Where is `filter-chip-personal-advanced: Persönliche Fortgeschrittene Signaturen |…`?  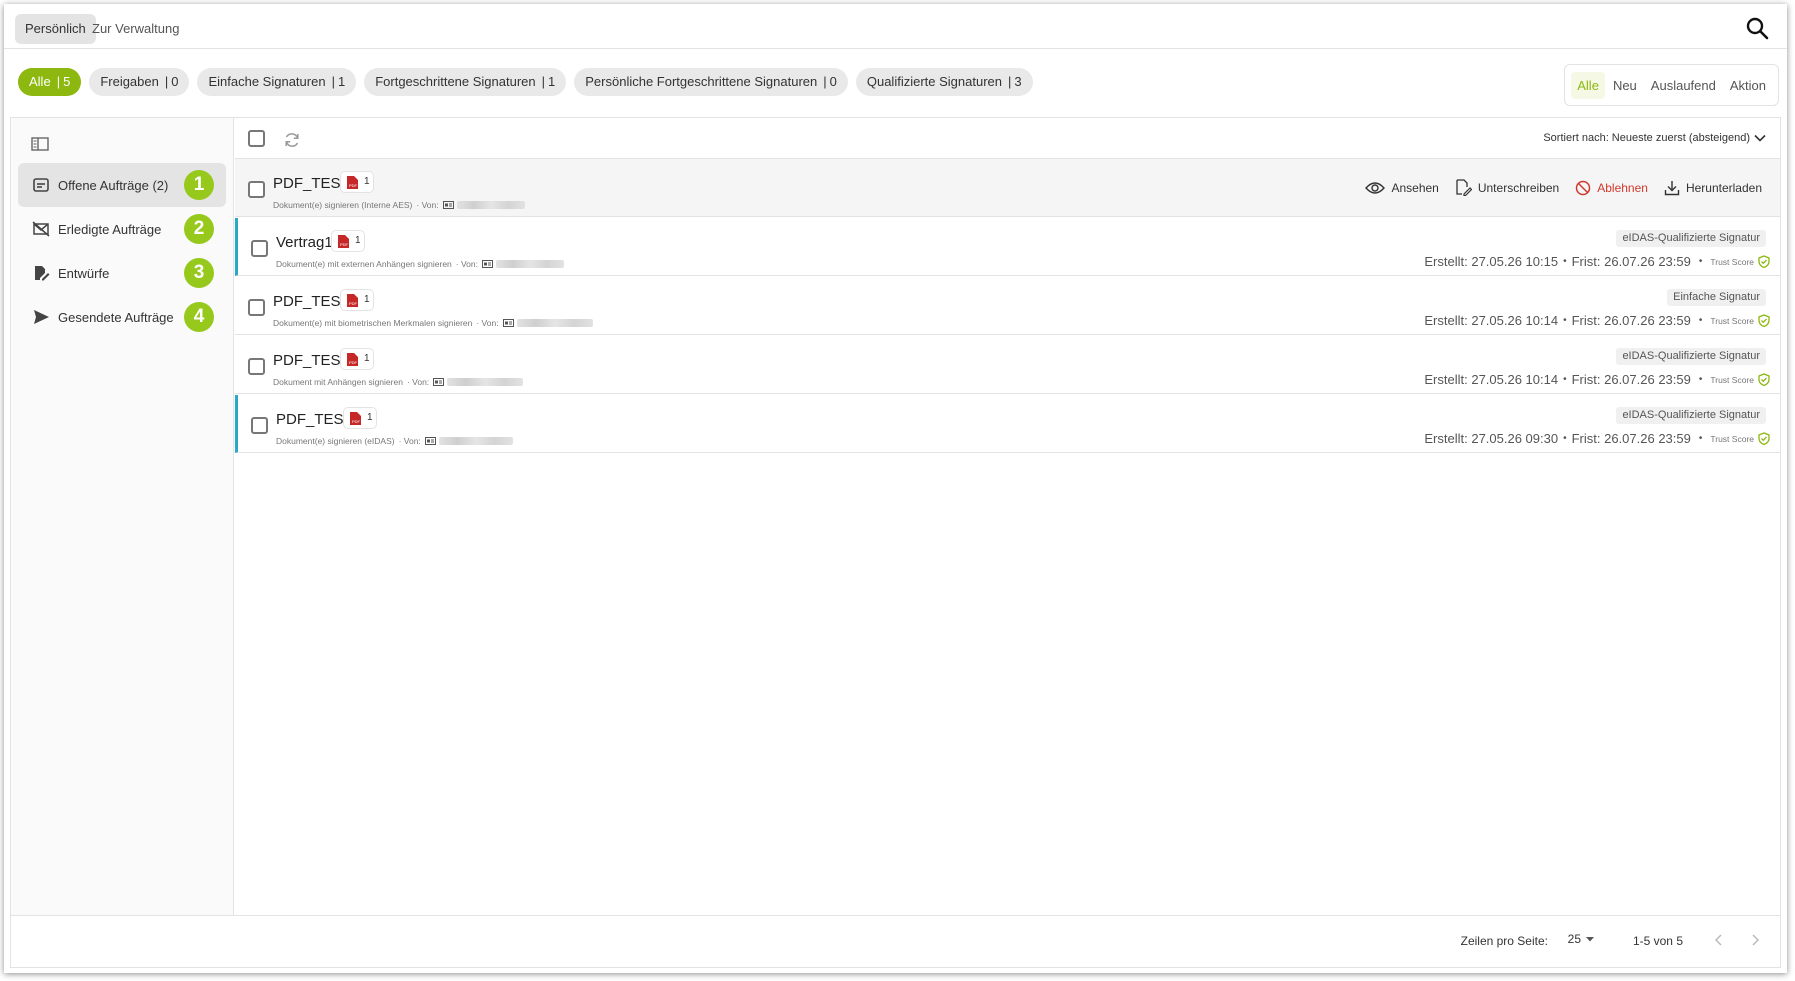 filter-chip-personal-advanced: Persönliche Fortgeschrittene Signaturen |… is located at coordinates (711, 82).